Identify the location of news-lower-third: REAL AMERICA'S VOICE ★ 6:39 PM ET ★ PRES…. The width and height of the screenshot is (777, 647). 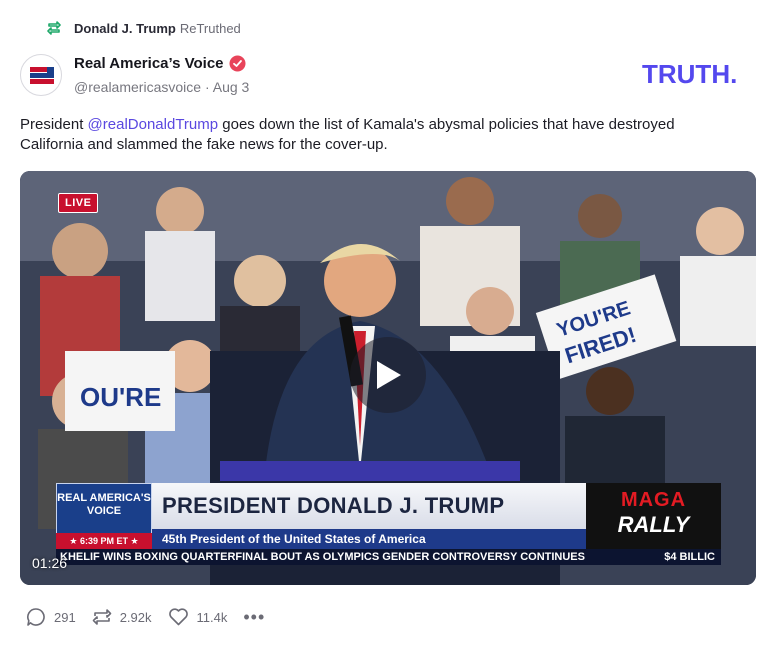
(388, 524).